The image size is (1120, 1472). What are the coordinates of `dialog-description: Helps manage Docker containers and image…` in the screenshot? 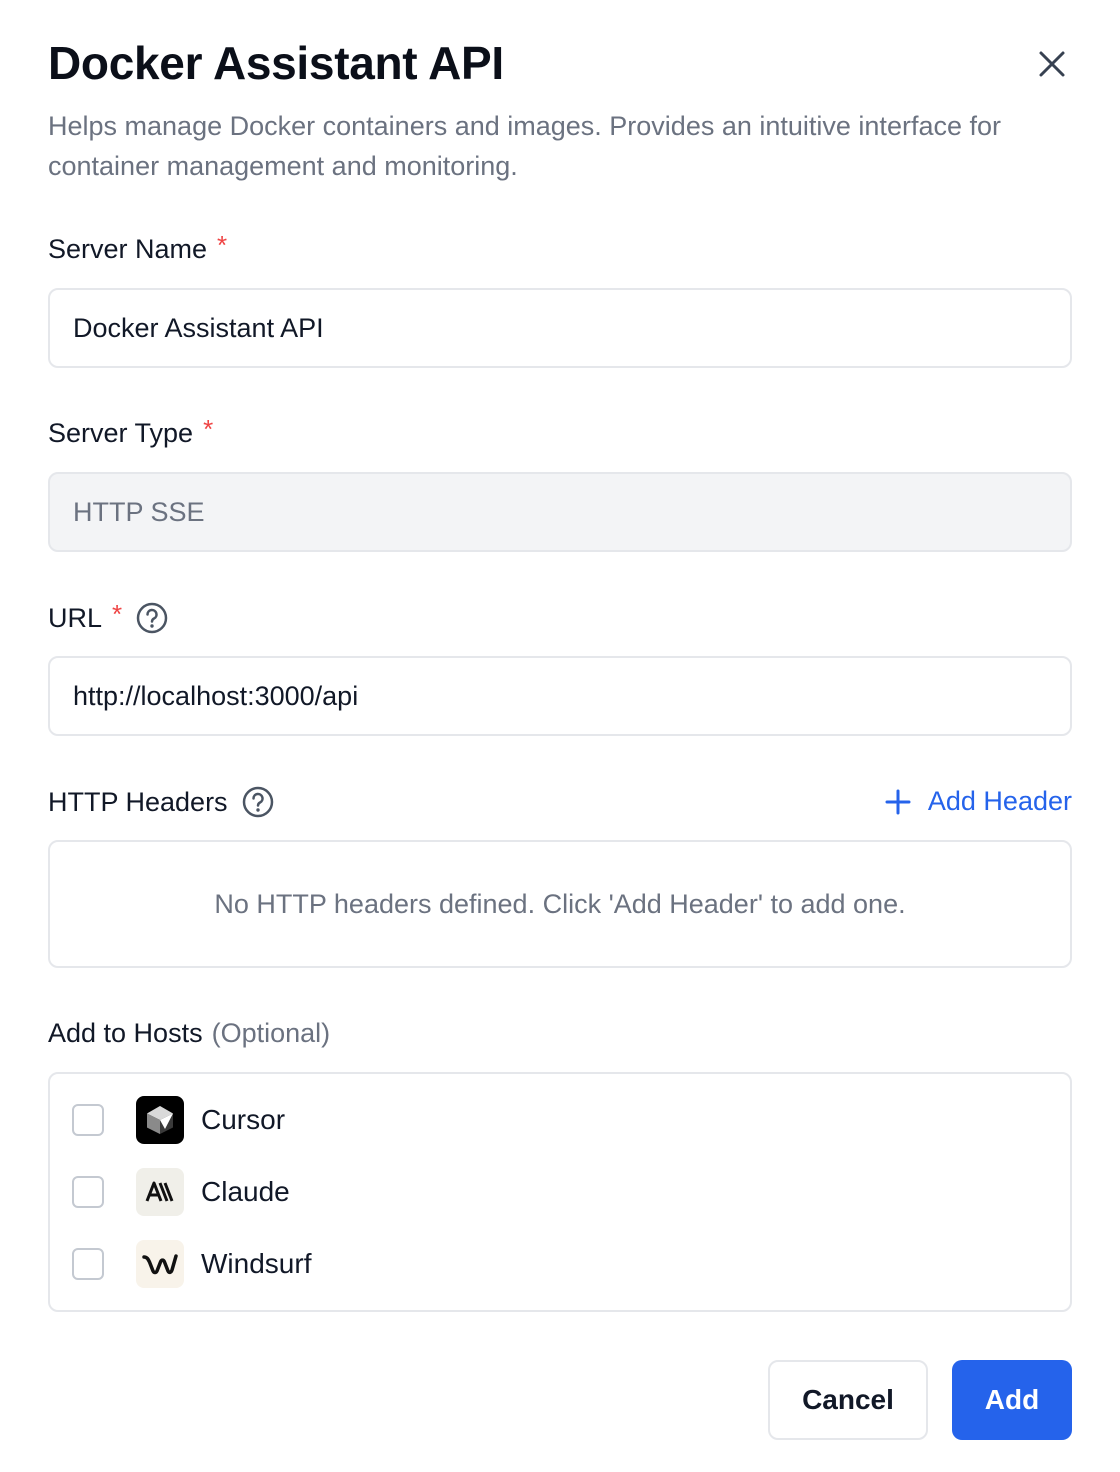 It's located at (524, 146).